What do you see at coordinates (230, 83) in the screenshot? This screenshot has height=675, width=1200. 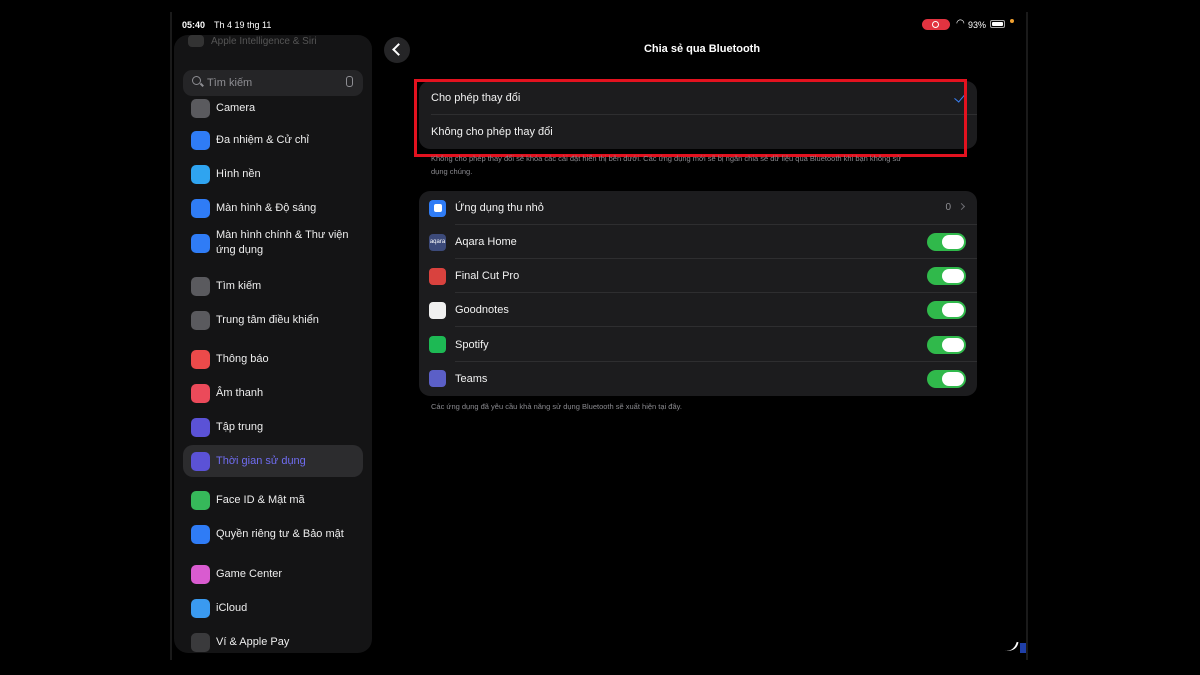 I see `search-placeholder: Tìm kiếm` at bounding box center [230, 83].